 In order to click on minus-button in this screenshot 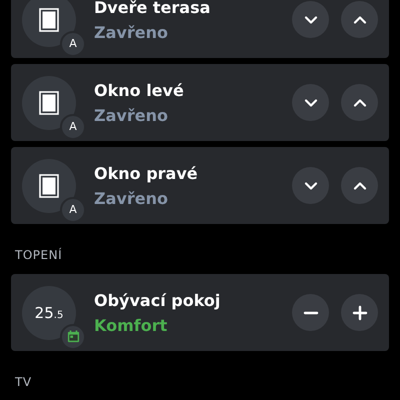, I will do `click(310, 312)`.